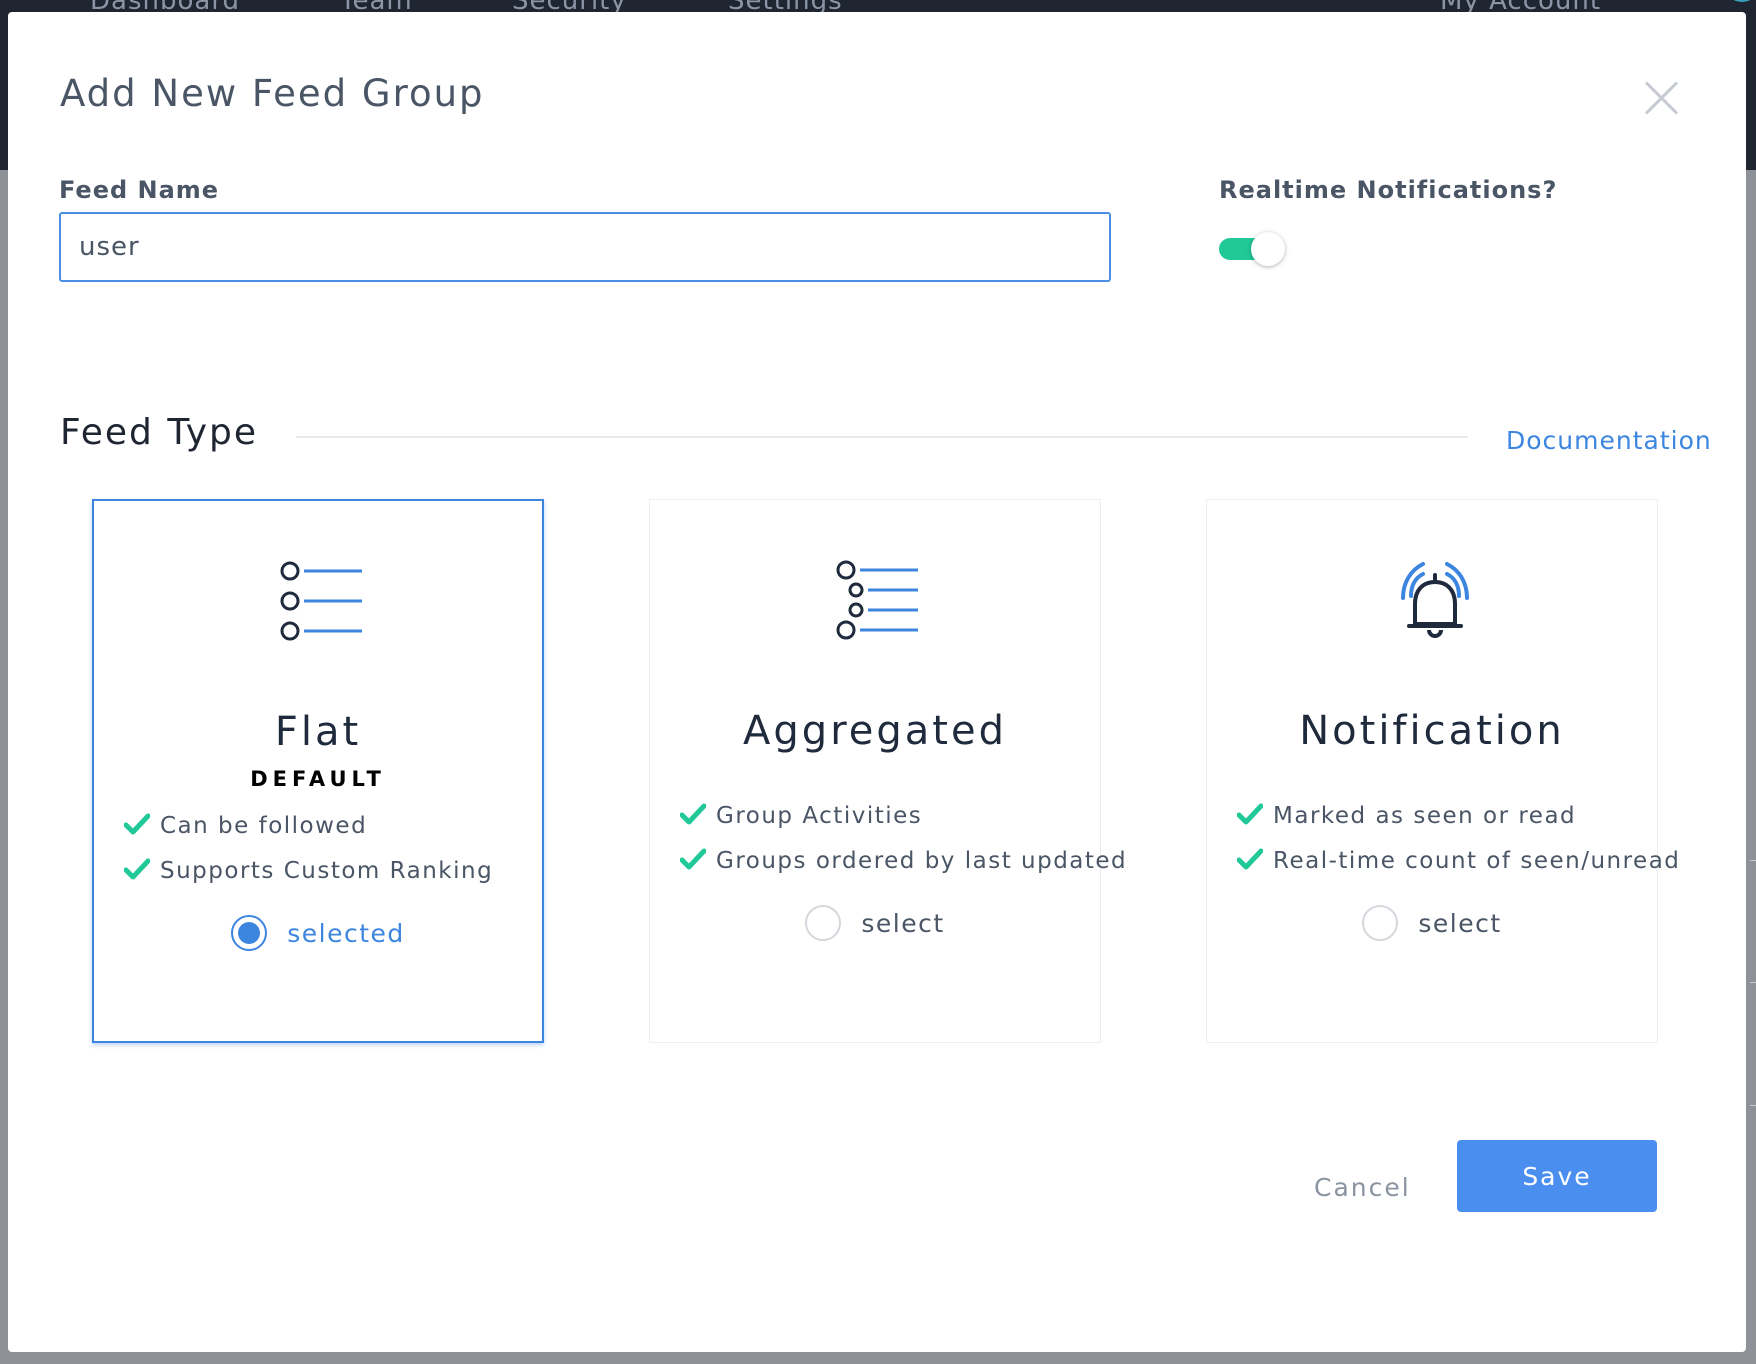 The image size is (1756, 1364). I want to click on feature-item: Can be followed, so click(245, 826).